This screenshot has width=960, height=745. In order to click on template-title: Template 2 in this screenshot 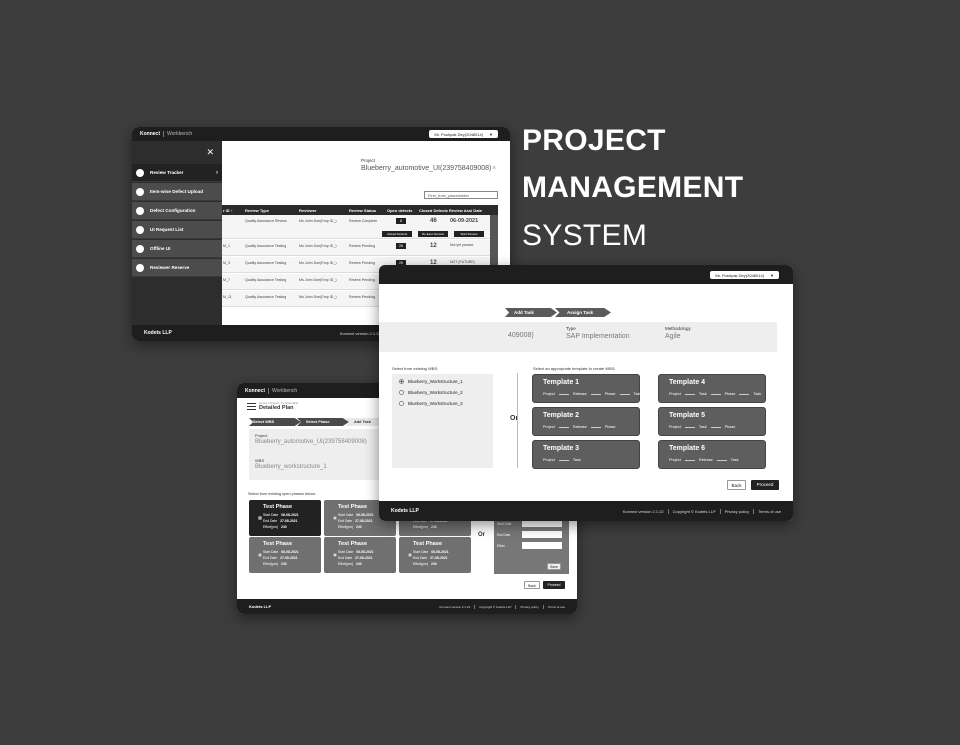, I will do `click(561, 415)`.